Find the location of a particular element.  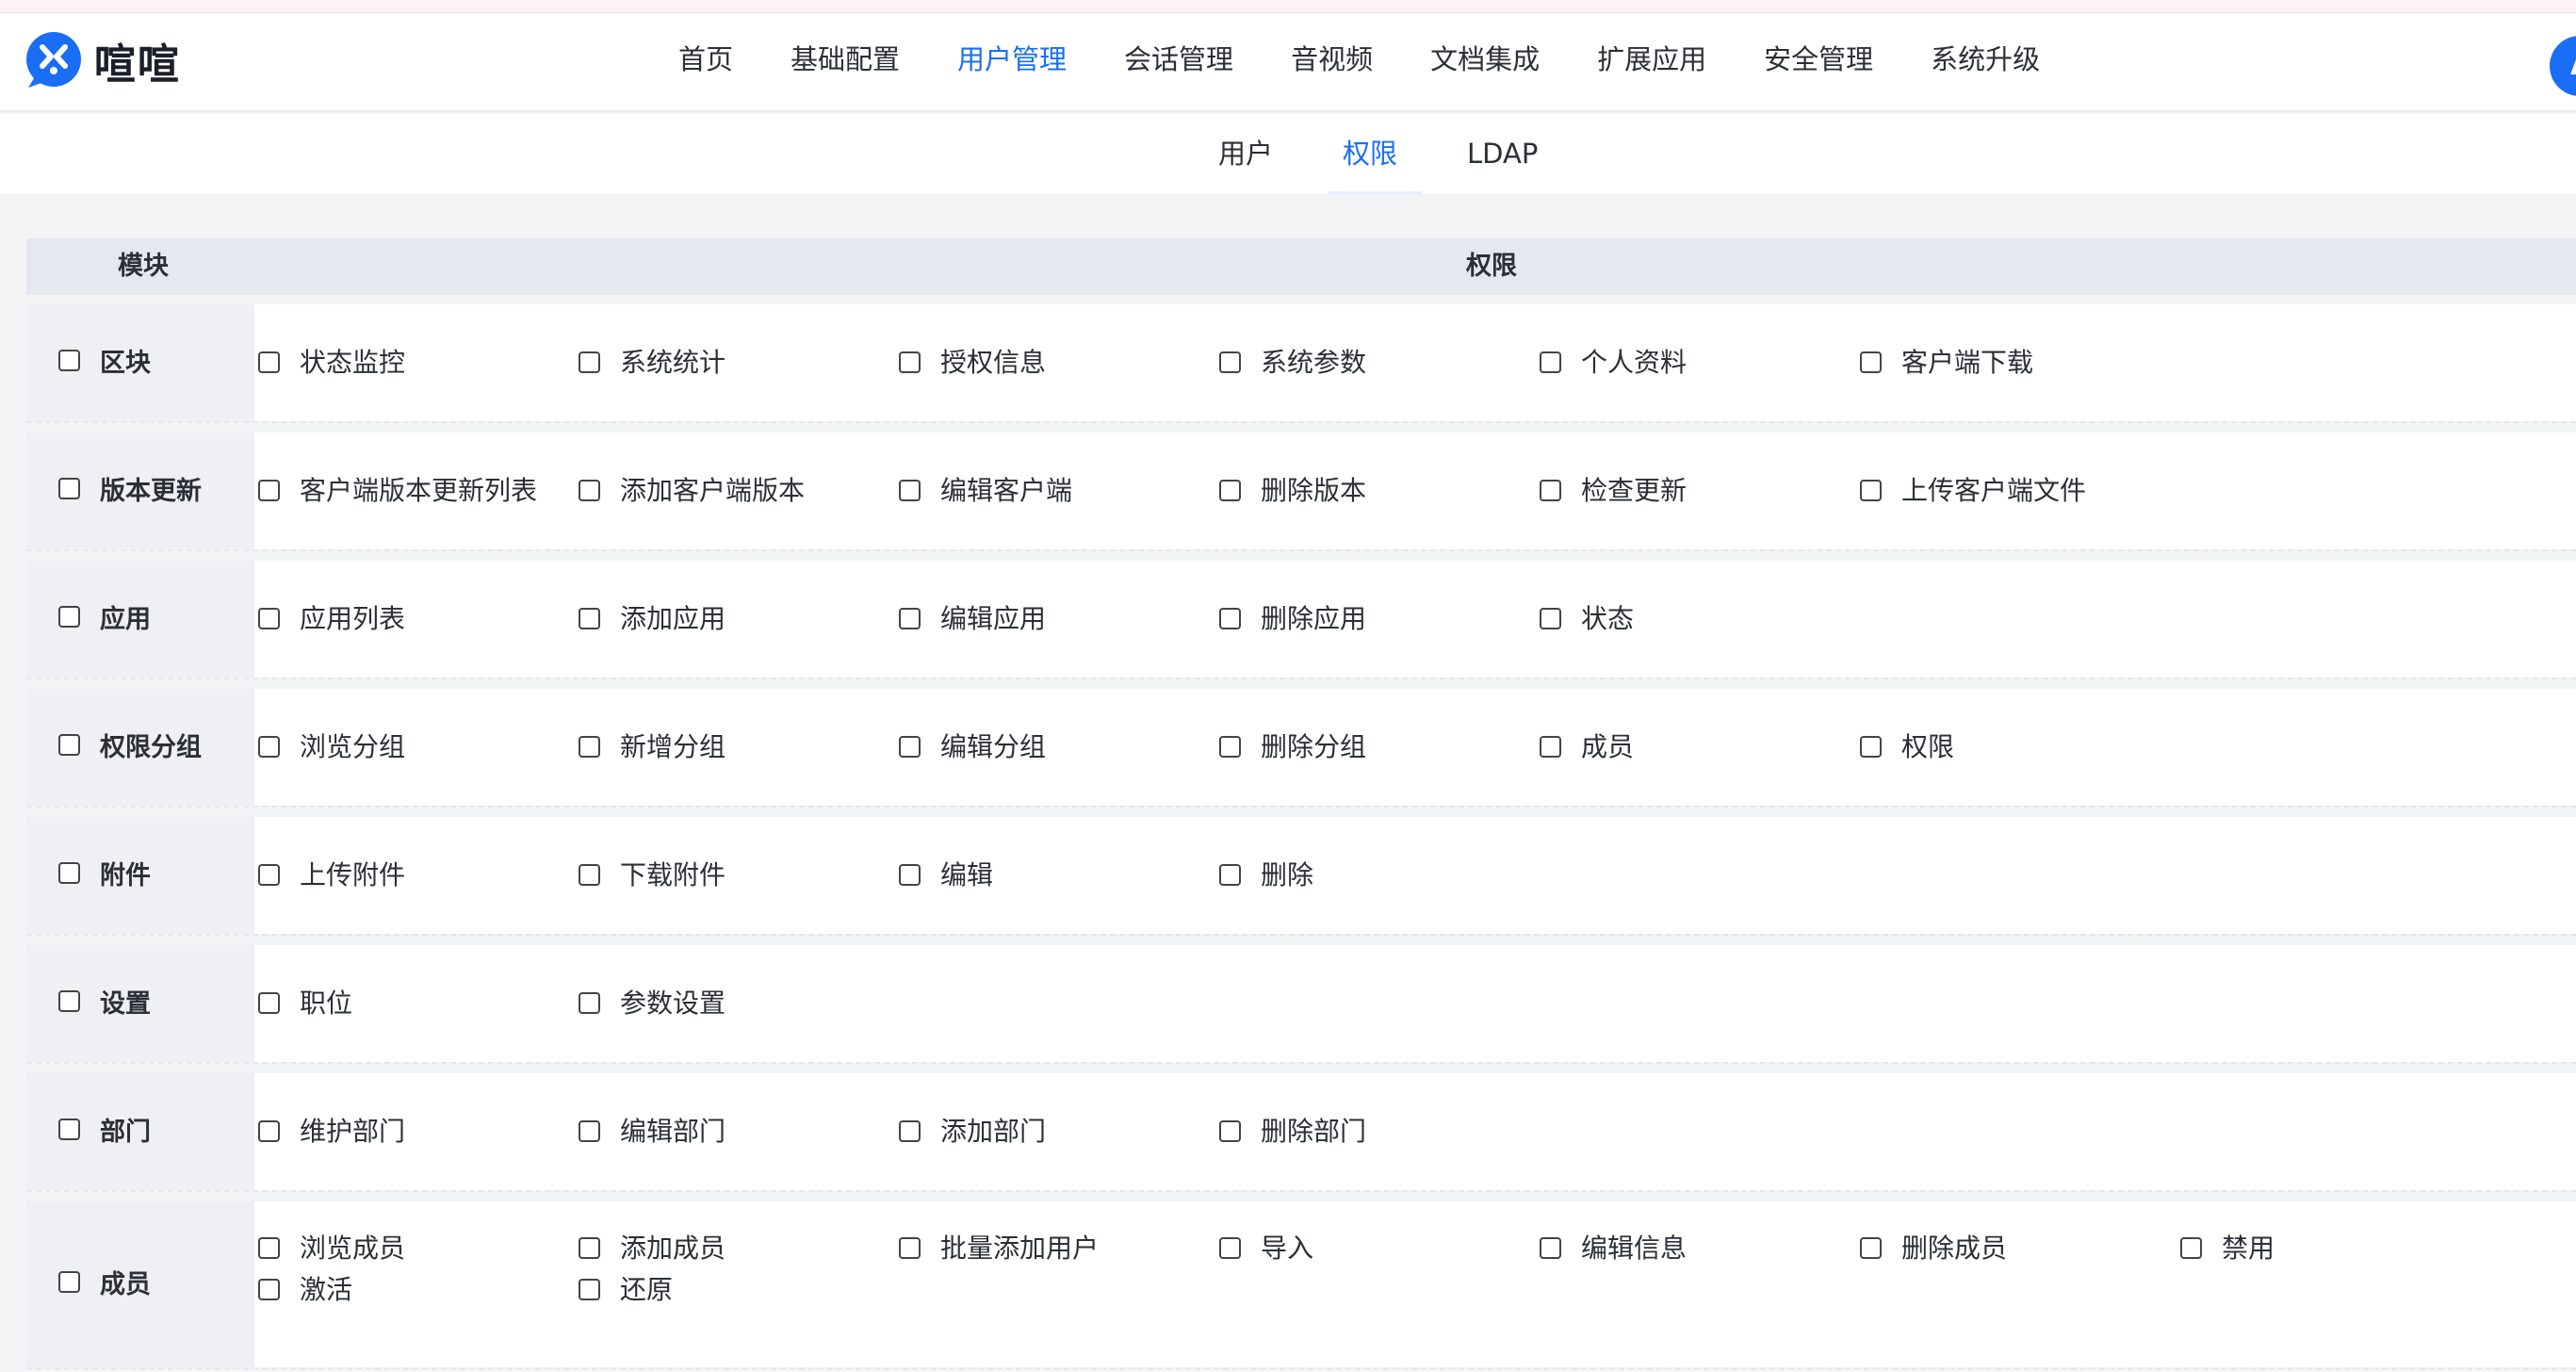

permission-label: 删除应用 is located at coordinates (1314, 618).